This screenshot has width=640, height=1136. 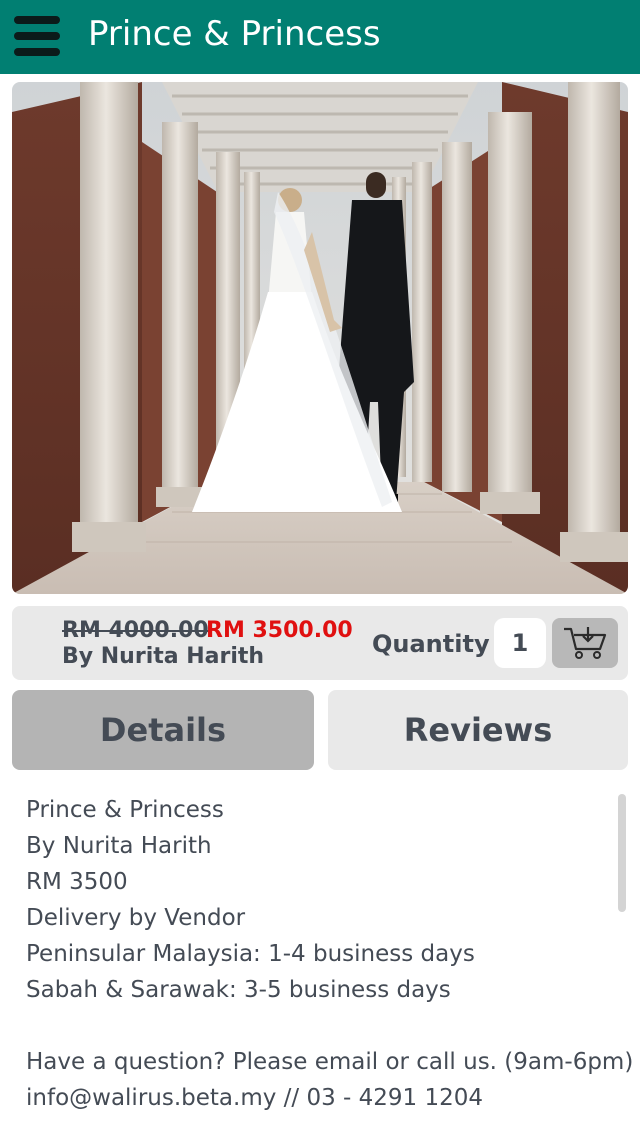 I want to click on original-price: RM 4000.00, so click(x=135, y=630).